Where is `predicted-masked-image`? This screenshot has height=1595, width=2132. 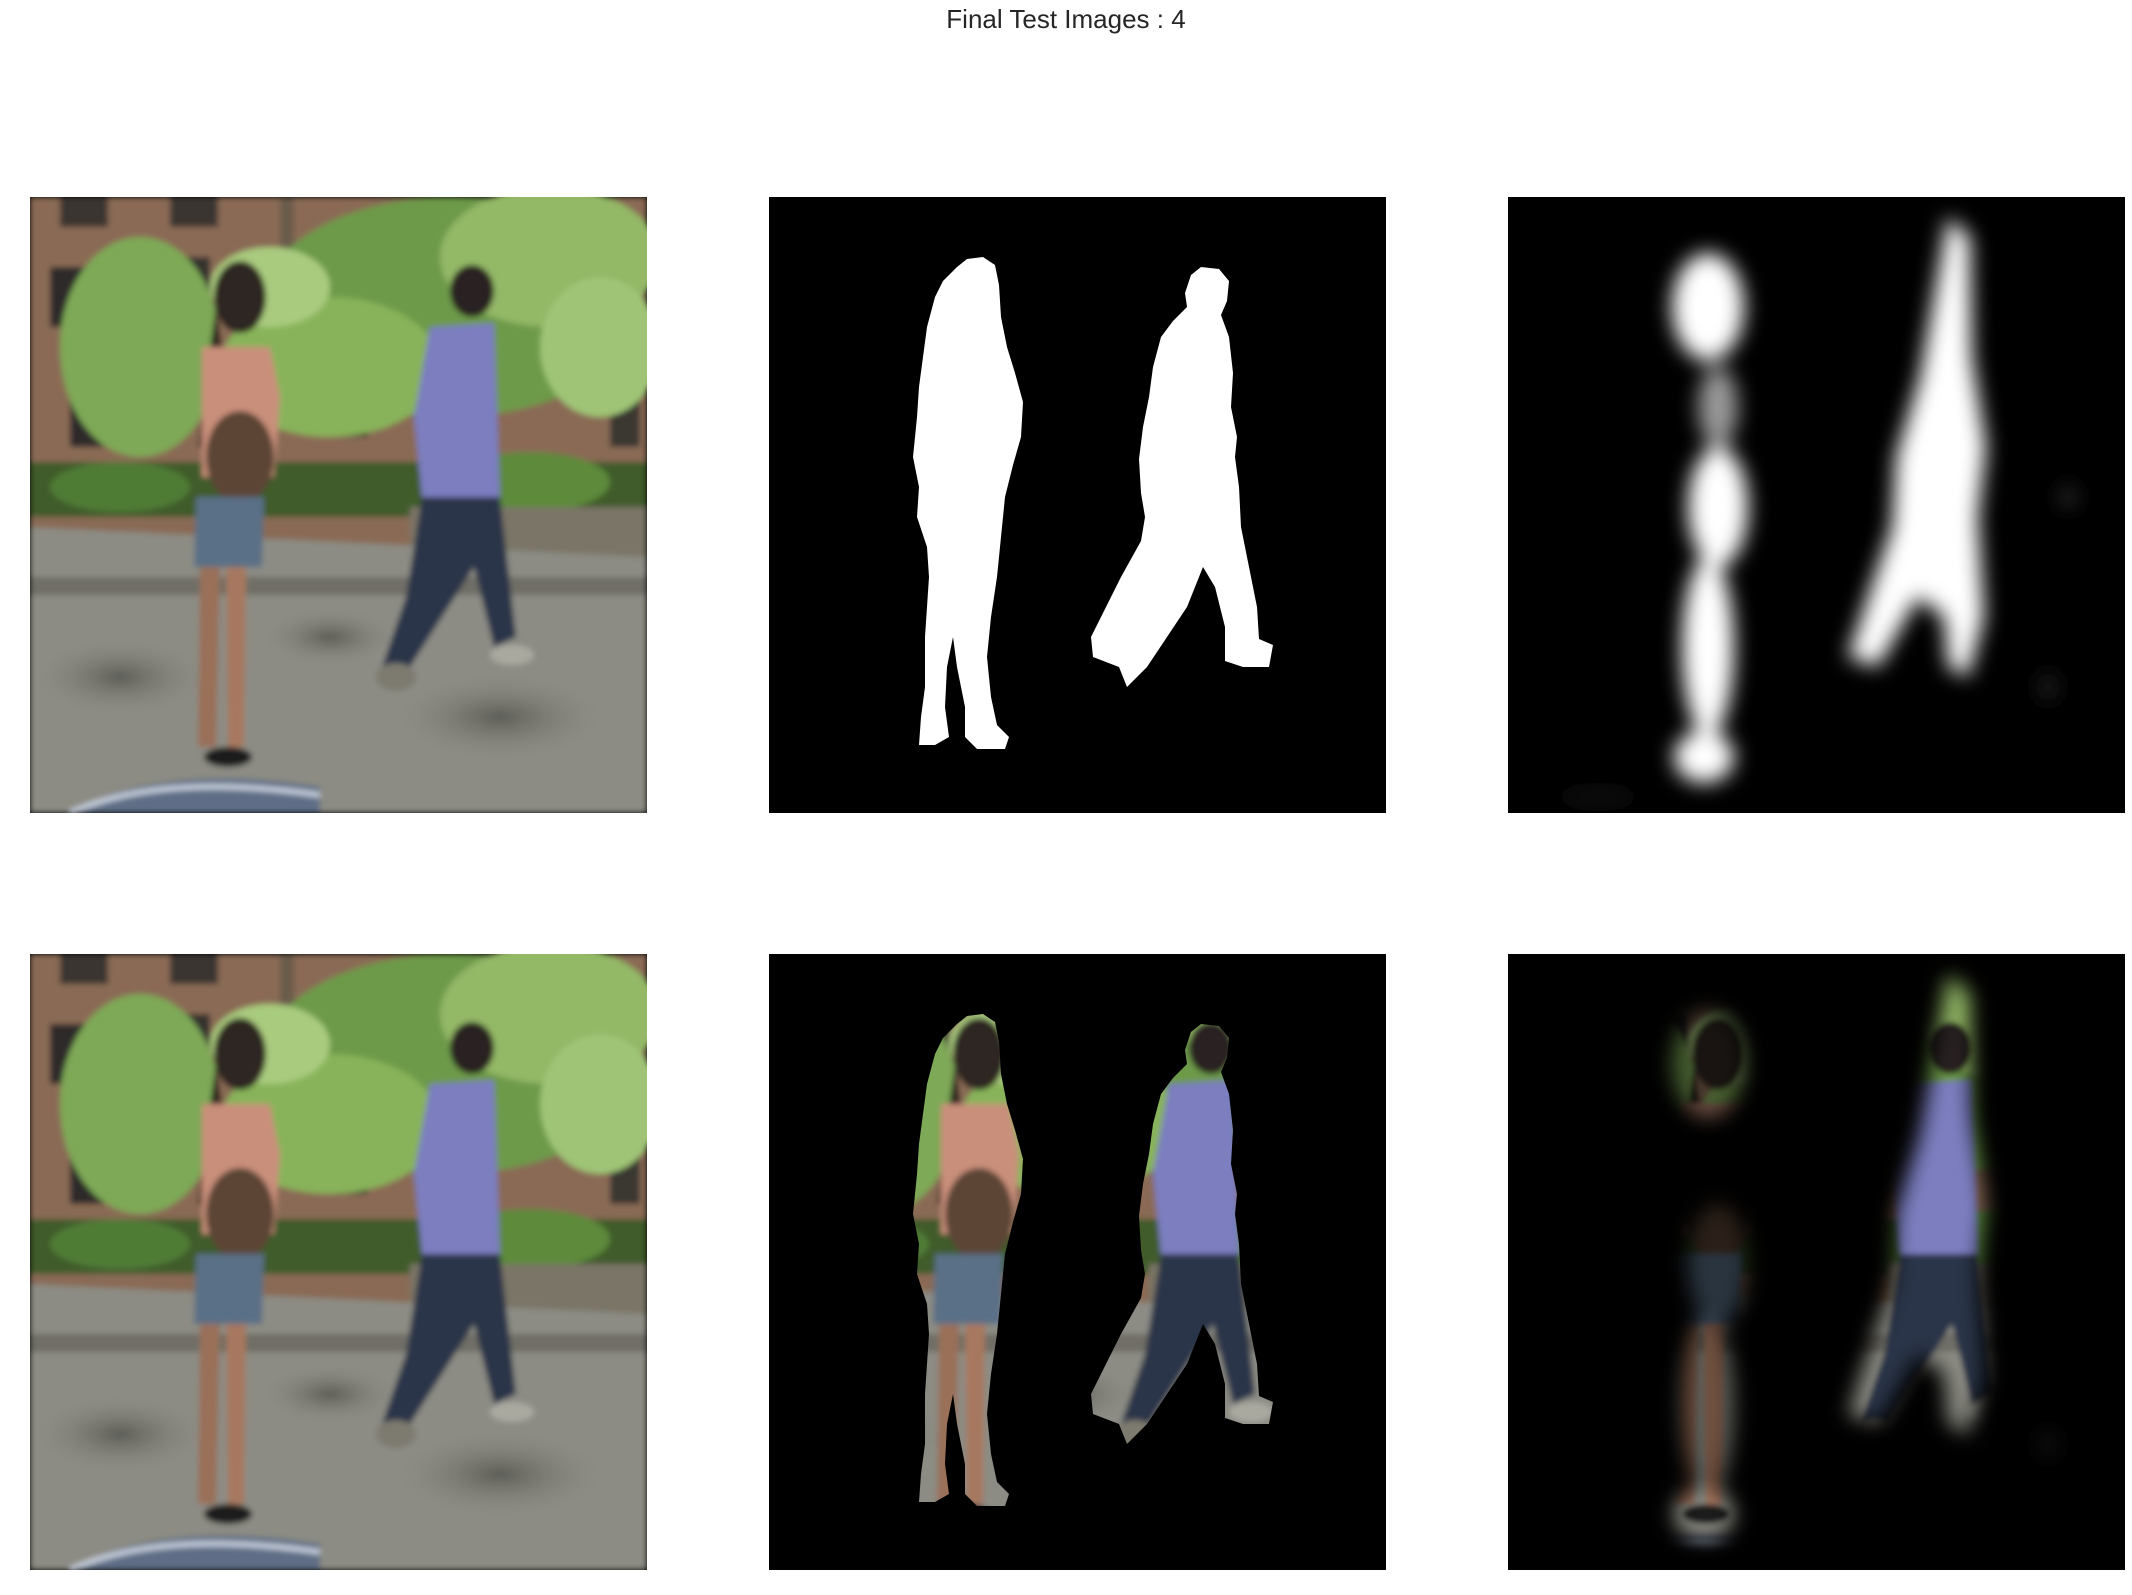 predicted-masked-image is located at coordinates (1816, 1262).